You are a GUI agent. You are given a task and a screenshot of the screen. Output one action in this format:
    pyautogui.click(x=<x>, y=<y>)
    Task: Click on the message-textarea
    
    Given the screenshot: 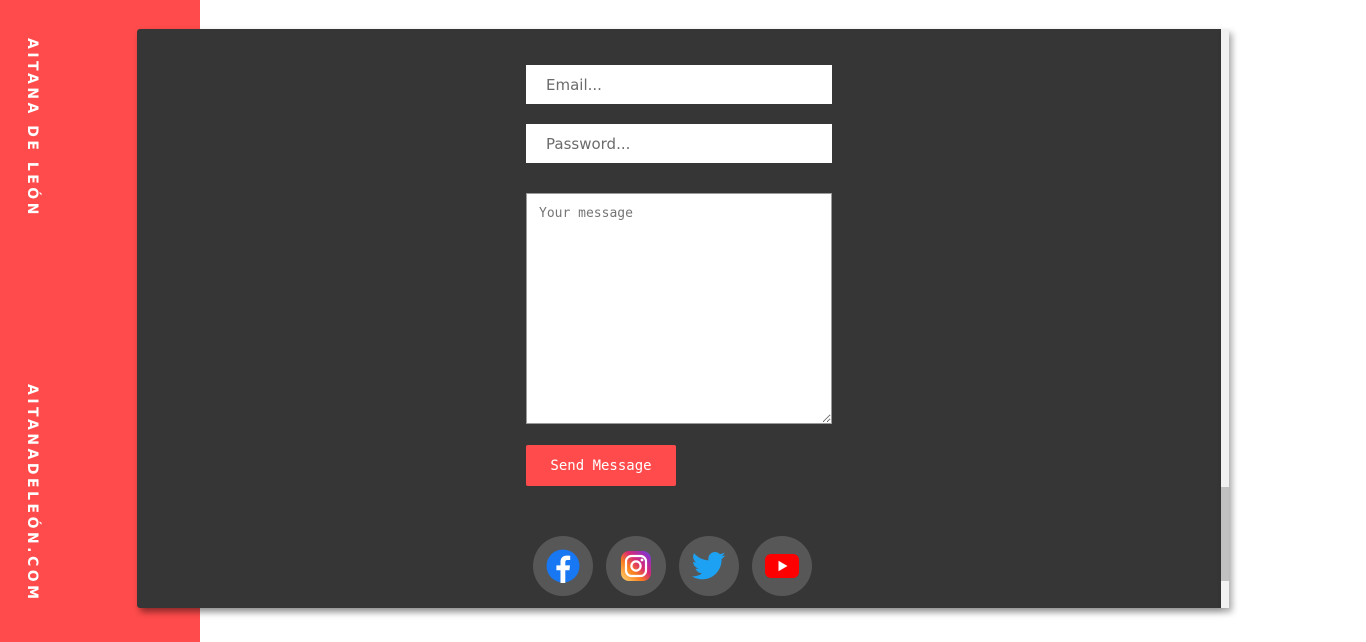 What is the action you would take?
    pyautogui.click(x=679, y=308)
    